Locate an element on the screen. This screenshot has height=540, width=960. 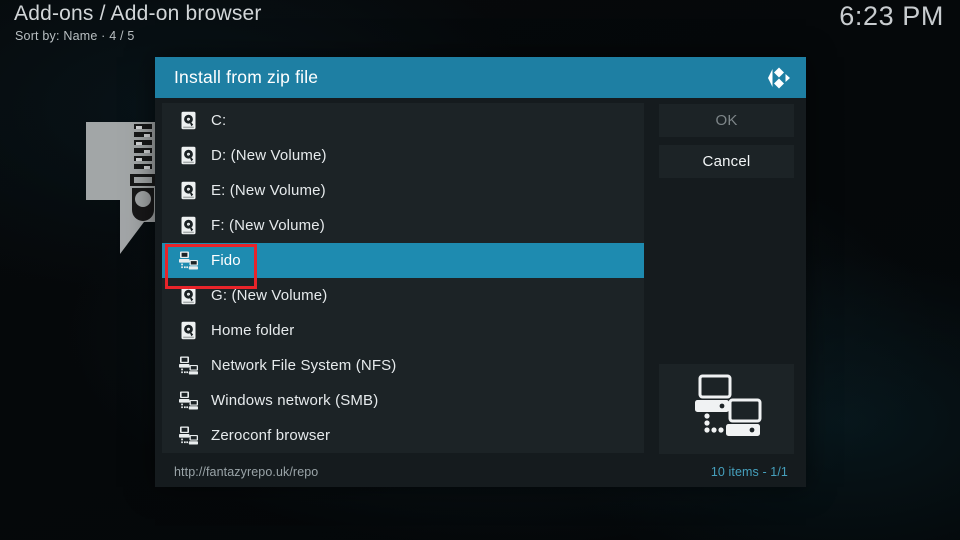
sort-status: Sort by: Name · 4 / 5 is located at coordinates (75, 36).